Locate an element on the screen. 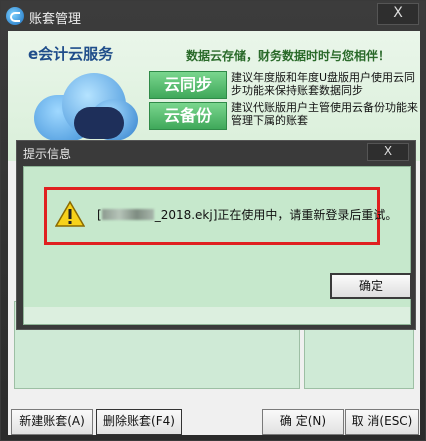 The height and width of the screenshot is (441, 426). cancel-button: 取 消(ESC) is located at coordinates (382, 422).